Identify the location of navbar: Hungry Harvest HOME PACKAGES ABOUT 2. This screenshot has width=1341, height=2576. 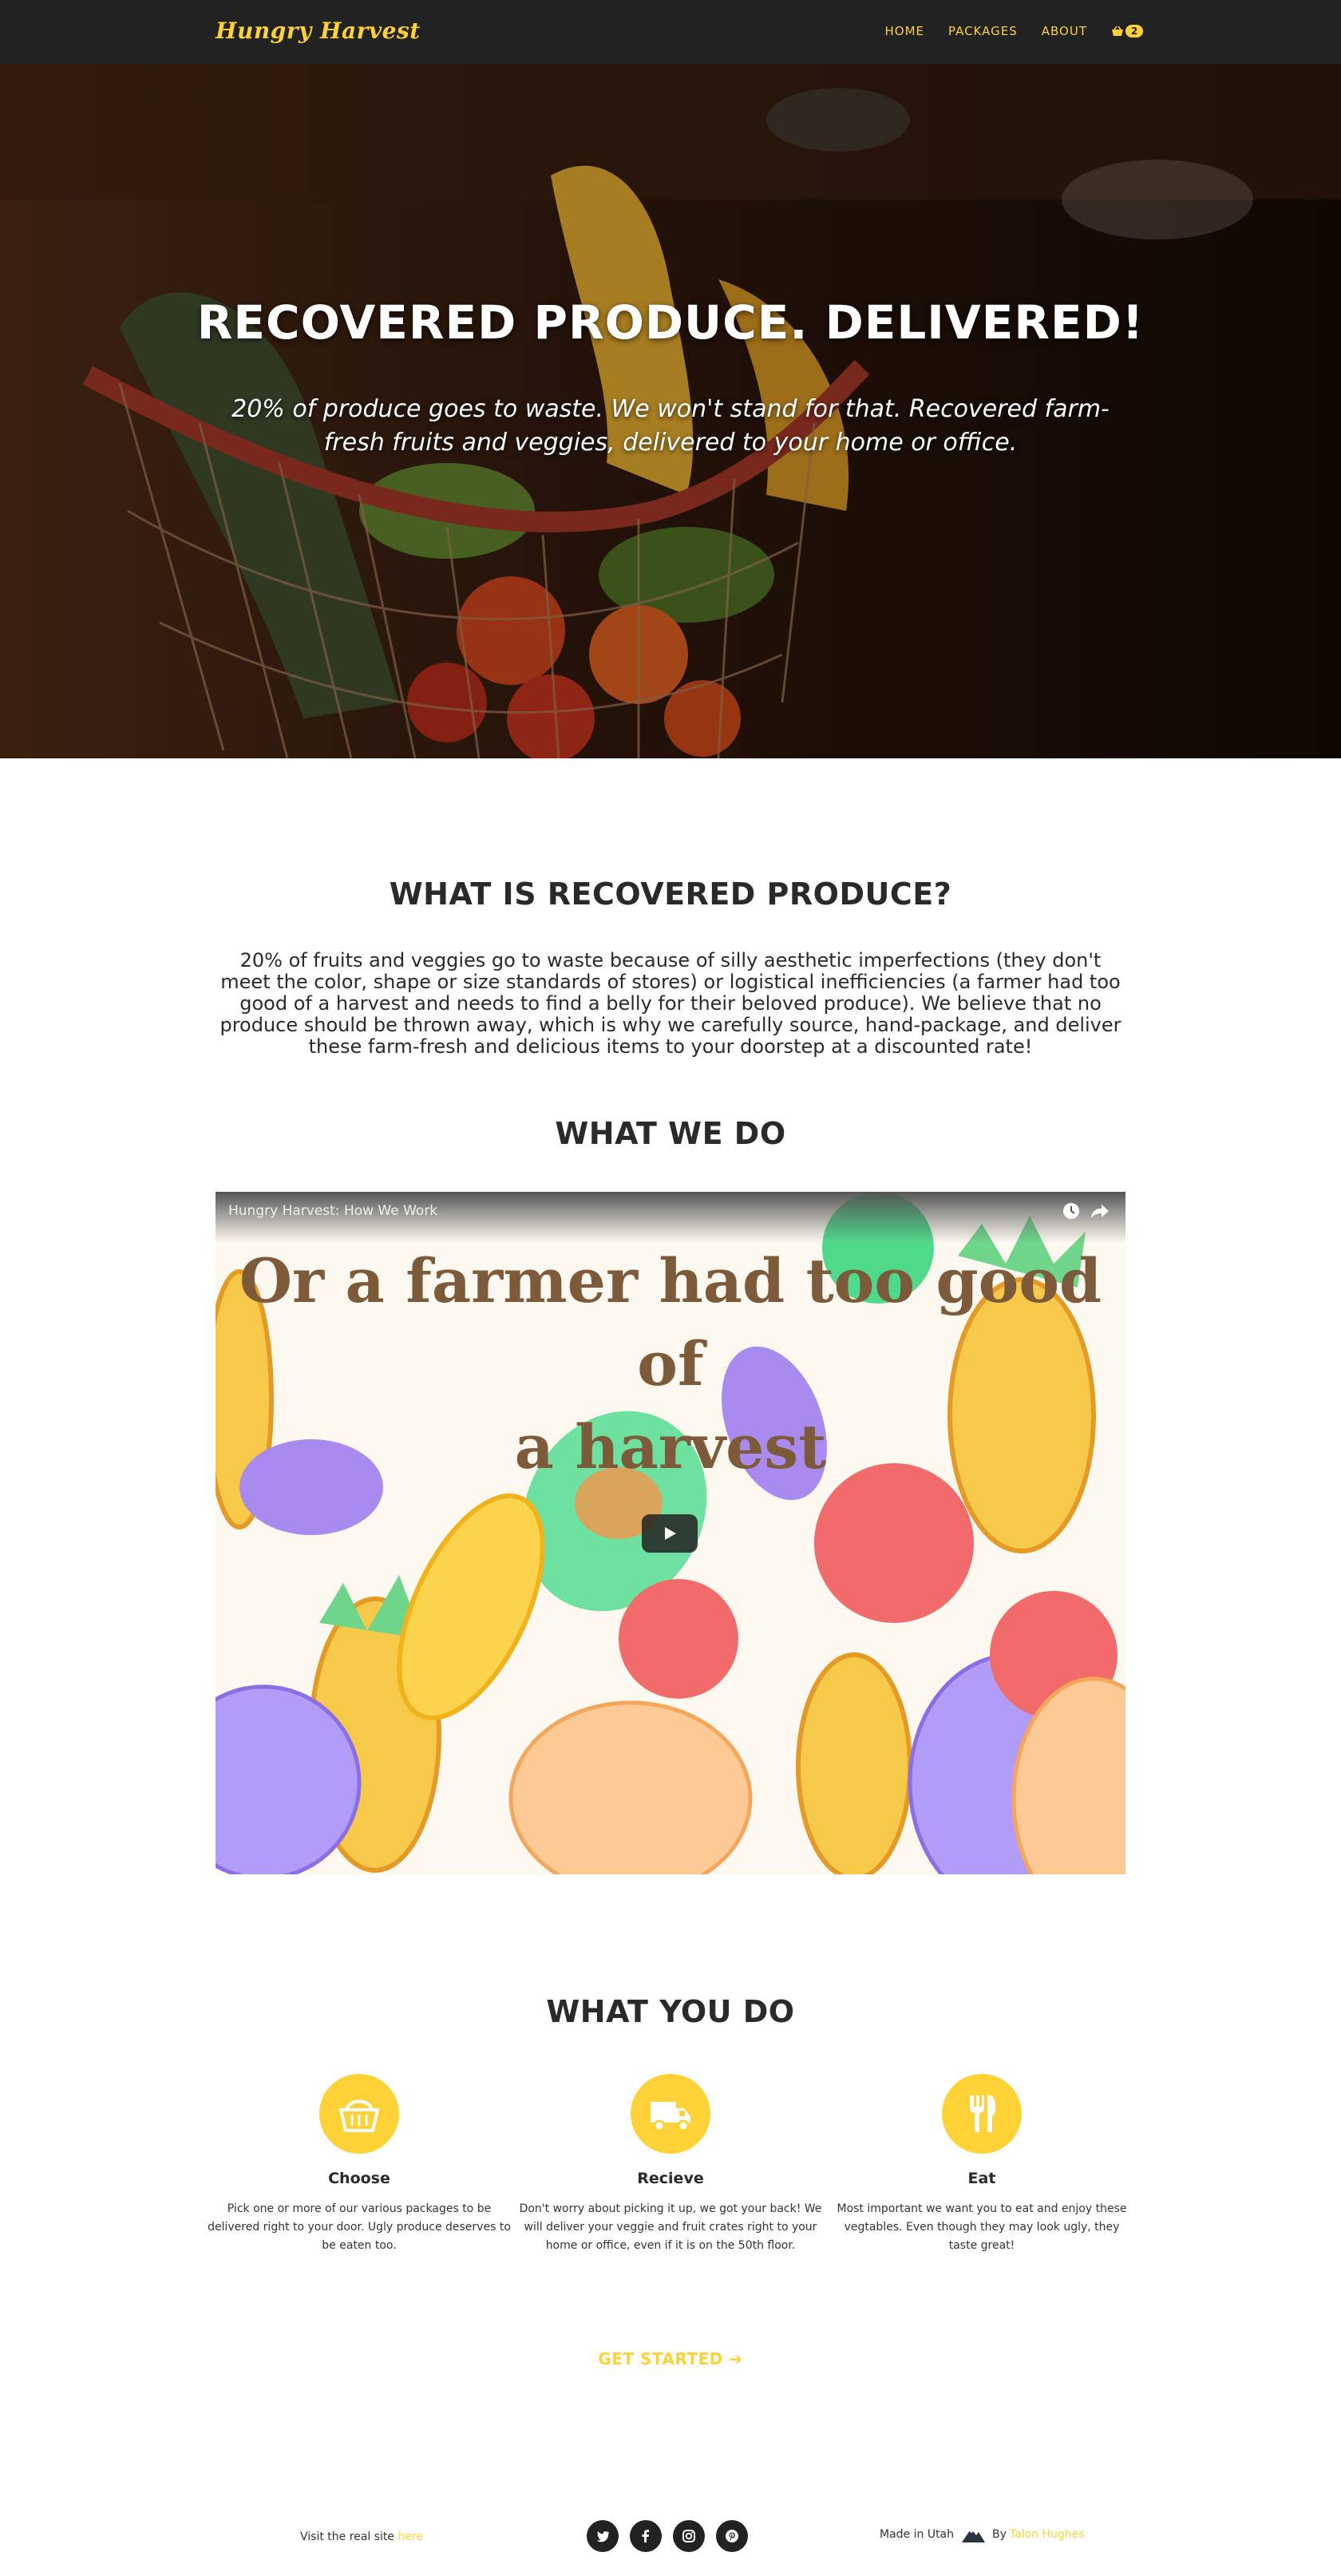
(670, 32).